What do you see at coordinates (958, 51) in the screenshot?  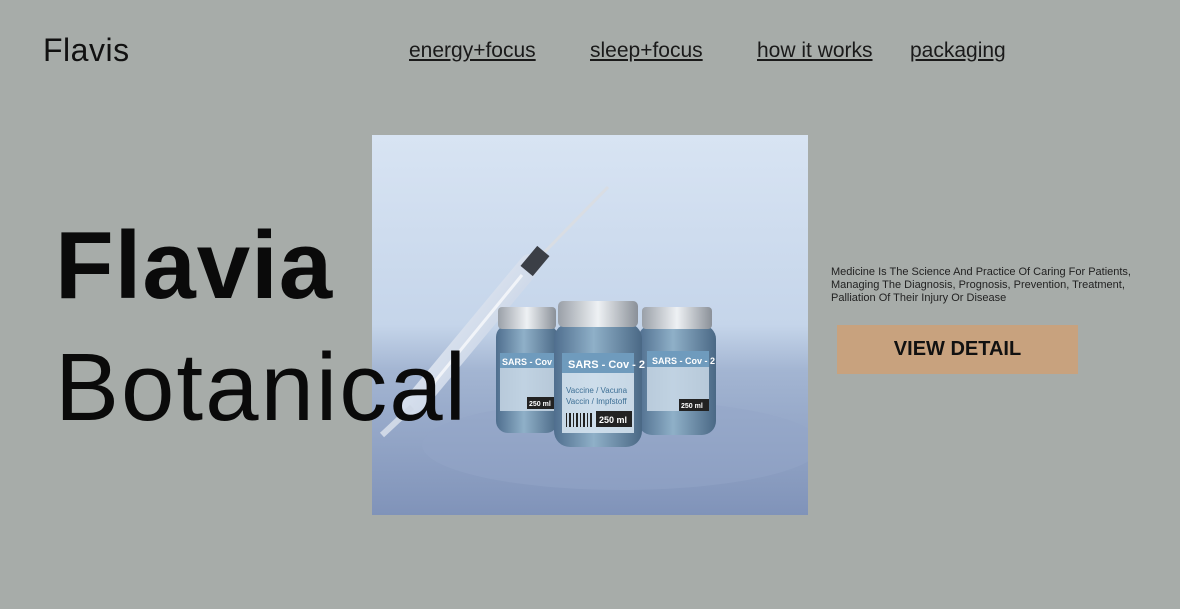 I see `nav-item-packaging: packaging` at bounding box center [958, 51].